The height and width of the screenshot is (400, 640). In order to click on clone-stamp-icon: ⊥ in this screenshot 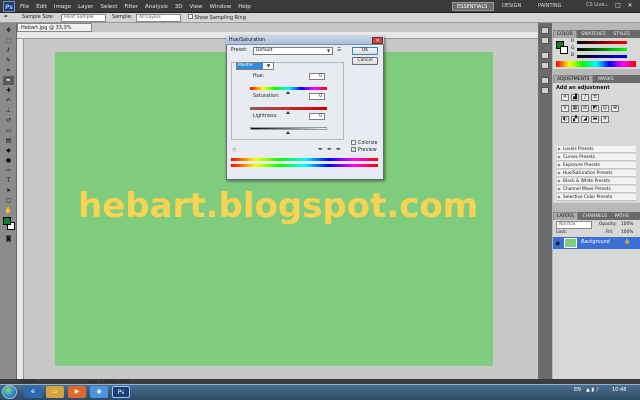, I will do `click(8, 110)`.